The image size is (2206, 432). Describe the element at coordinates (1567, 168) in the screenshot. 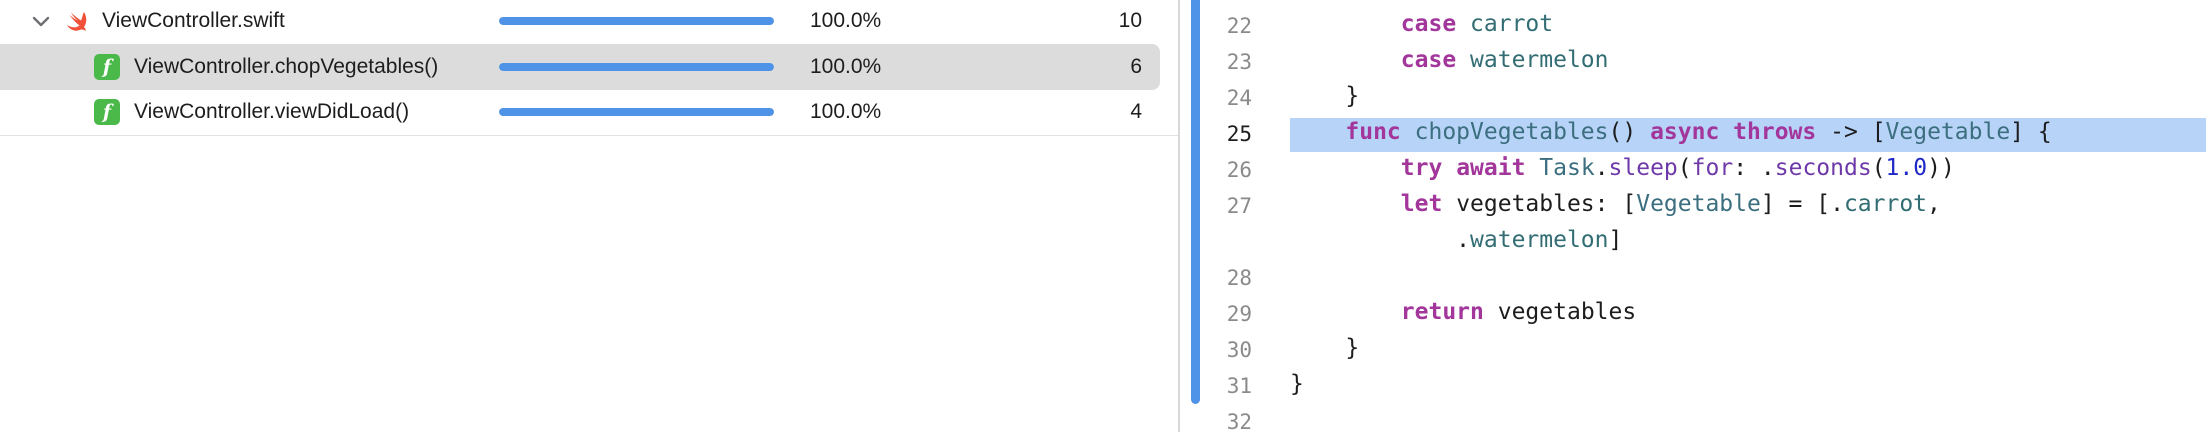

I see `code-token: Task` at that location.